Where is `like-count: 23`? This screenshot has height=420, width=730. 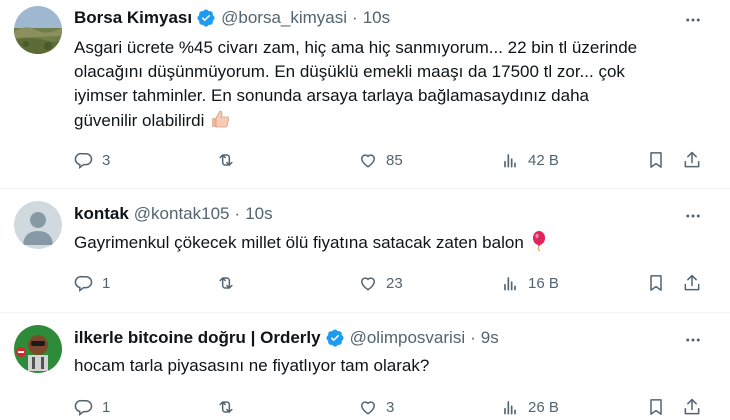
like-count: 23 is located at coordinates (394, 283).